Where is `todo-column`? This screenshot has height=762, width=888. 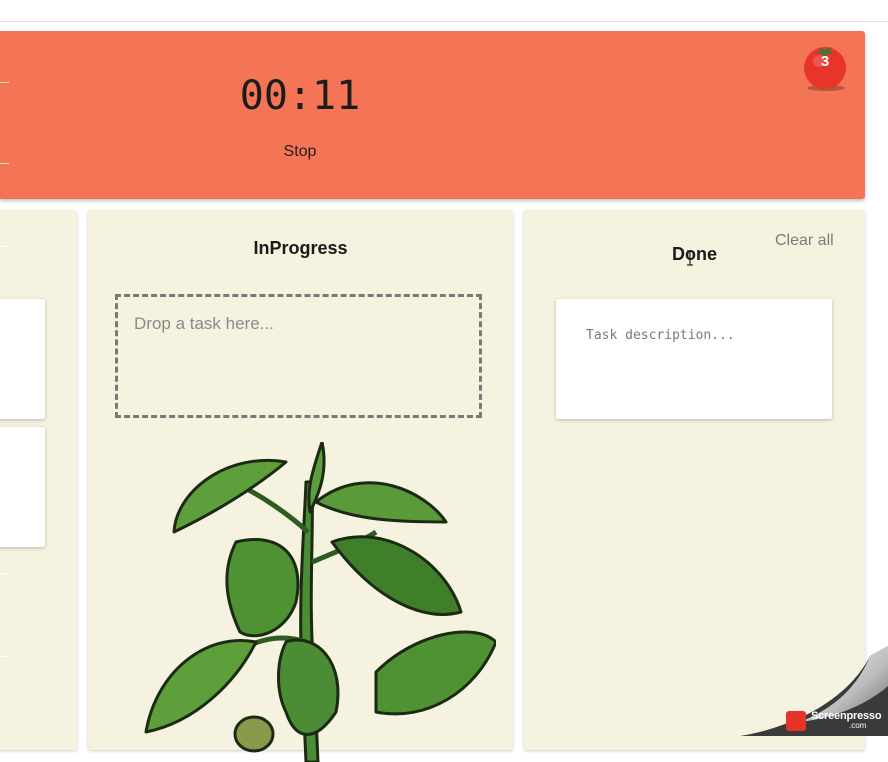 todo-column is located at coordinates (38, 480).